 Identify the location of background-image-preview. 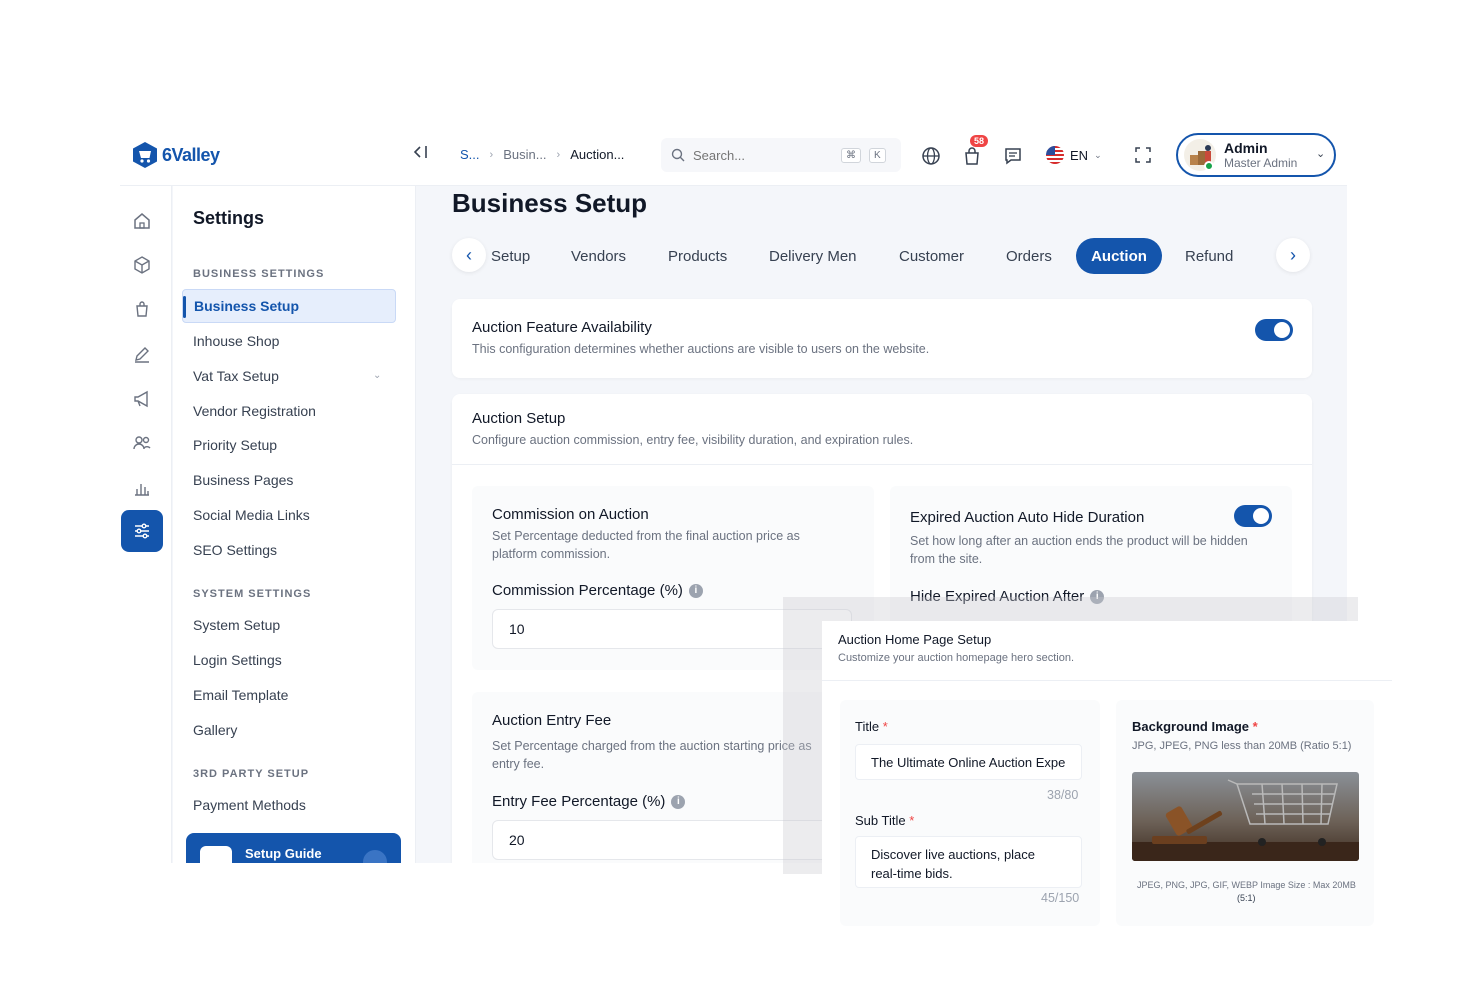
(1245, 816).